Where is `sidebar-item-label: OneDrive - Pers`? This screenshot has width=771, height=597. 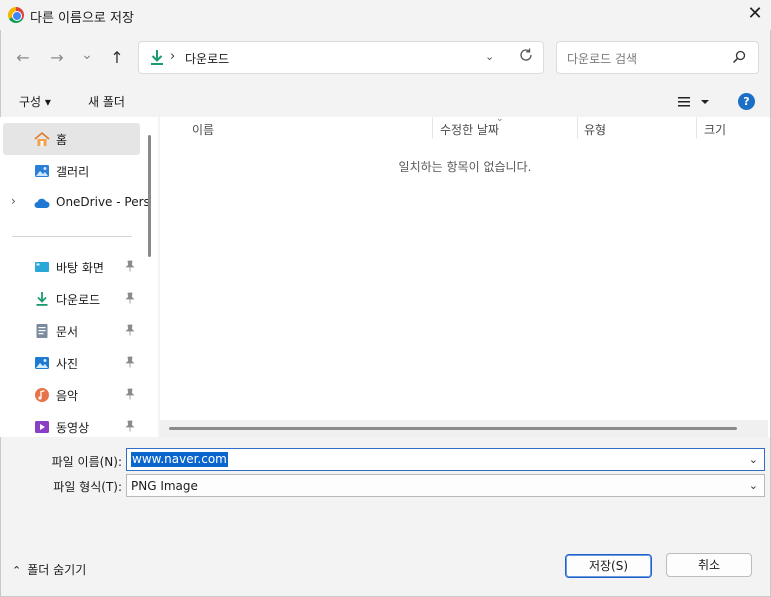
sidebar-item-label: OneDrive - Pers is located at coordinates (103, 202).